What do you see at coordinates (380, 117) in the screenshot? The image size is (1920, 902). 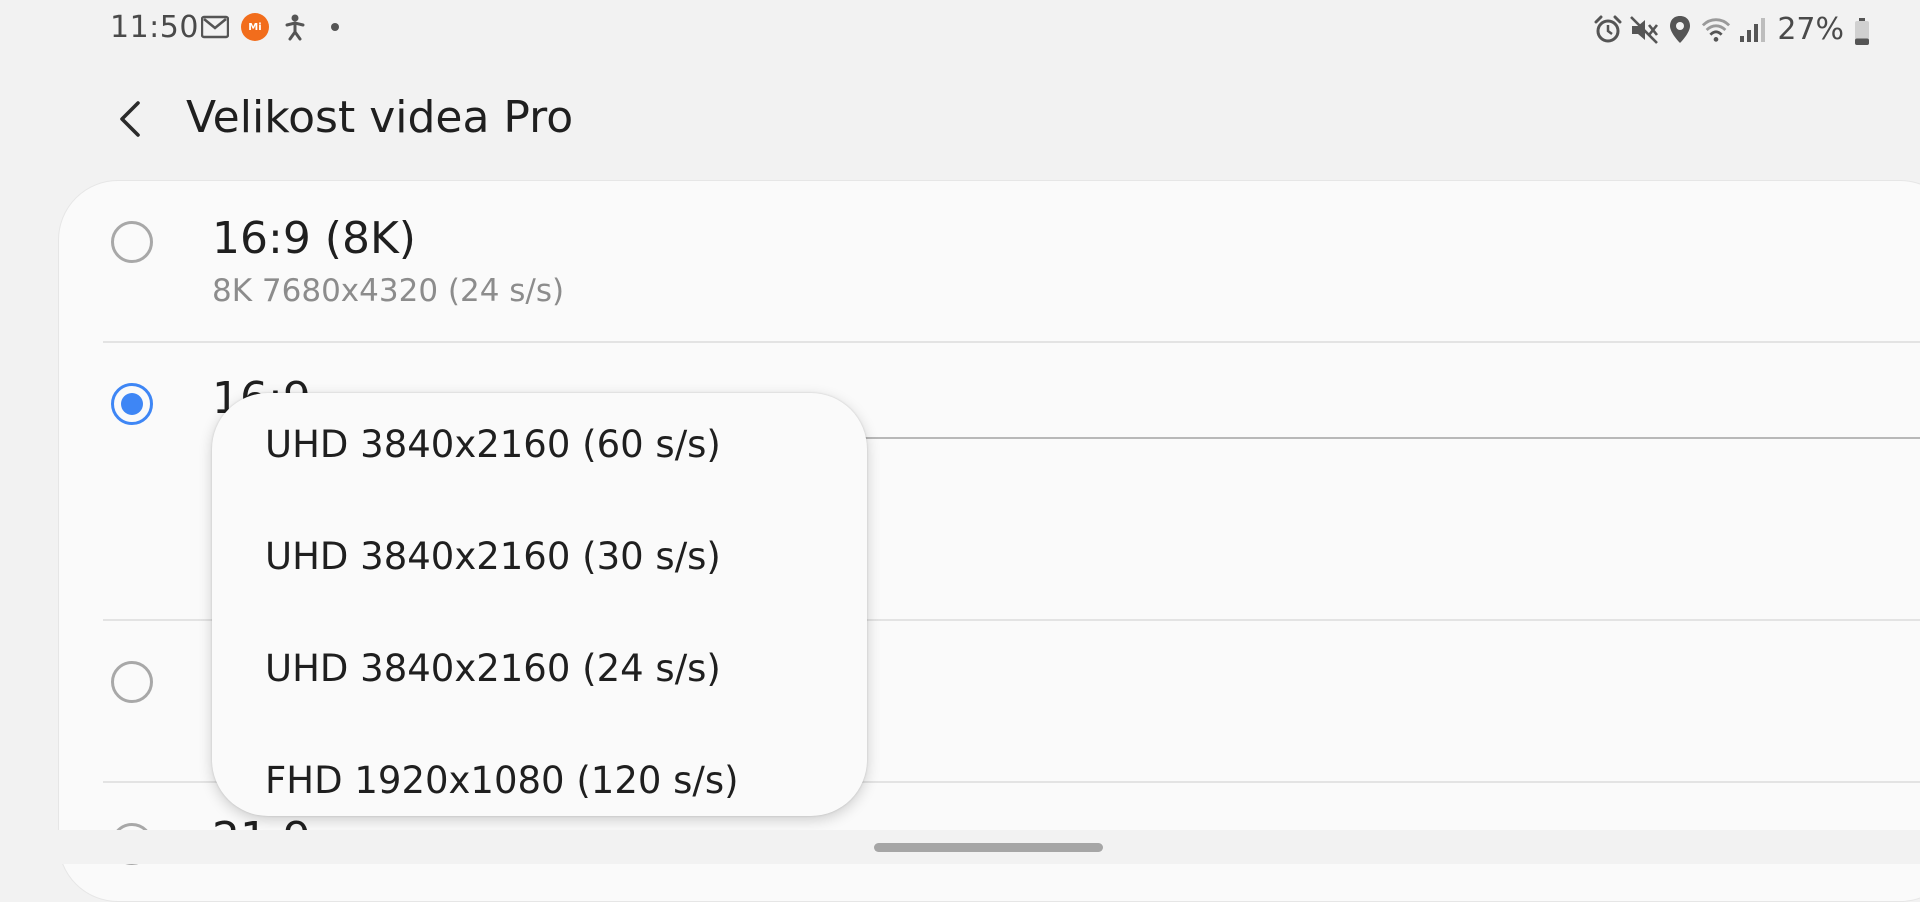 I see `page-title: Velikost videa Pro` at bounding box center [380, 117].